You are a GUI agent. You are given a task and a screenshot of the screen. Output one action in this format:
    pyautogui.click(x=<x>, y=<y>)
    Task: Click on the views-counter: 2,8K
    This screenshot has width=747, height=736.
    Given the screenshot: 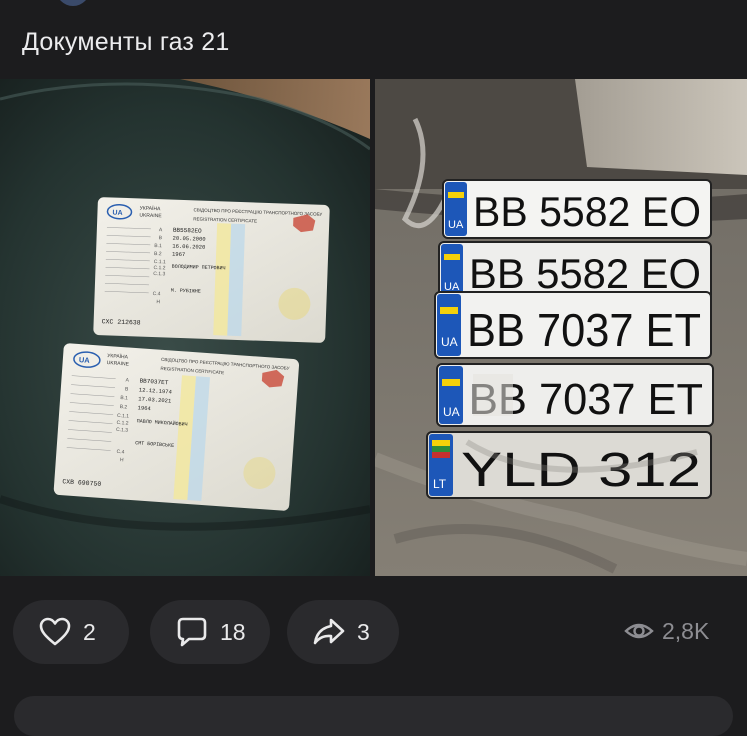 What is the action you would take?
    pyautogui.click(x=666, y=631)
    